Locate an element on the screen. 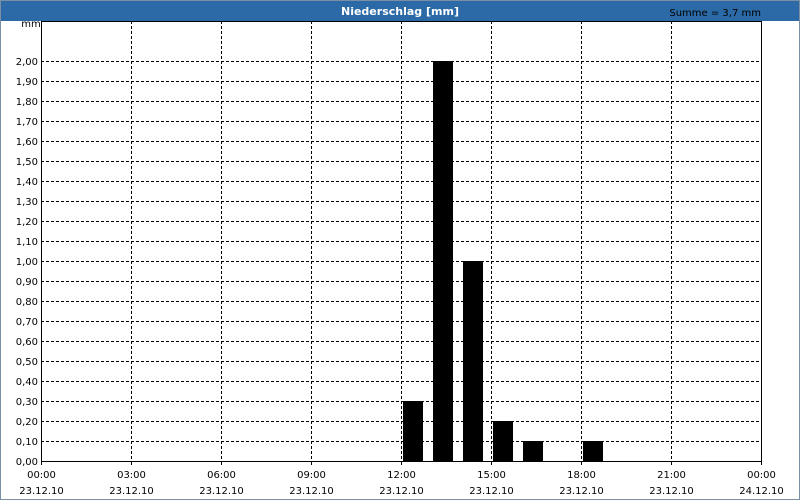 Image resolution: width=800 pixels, height=500 pixels. sum-label: Summe = 3,7 mm is located at coordinates (715, 13).